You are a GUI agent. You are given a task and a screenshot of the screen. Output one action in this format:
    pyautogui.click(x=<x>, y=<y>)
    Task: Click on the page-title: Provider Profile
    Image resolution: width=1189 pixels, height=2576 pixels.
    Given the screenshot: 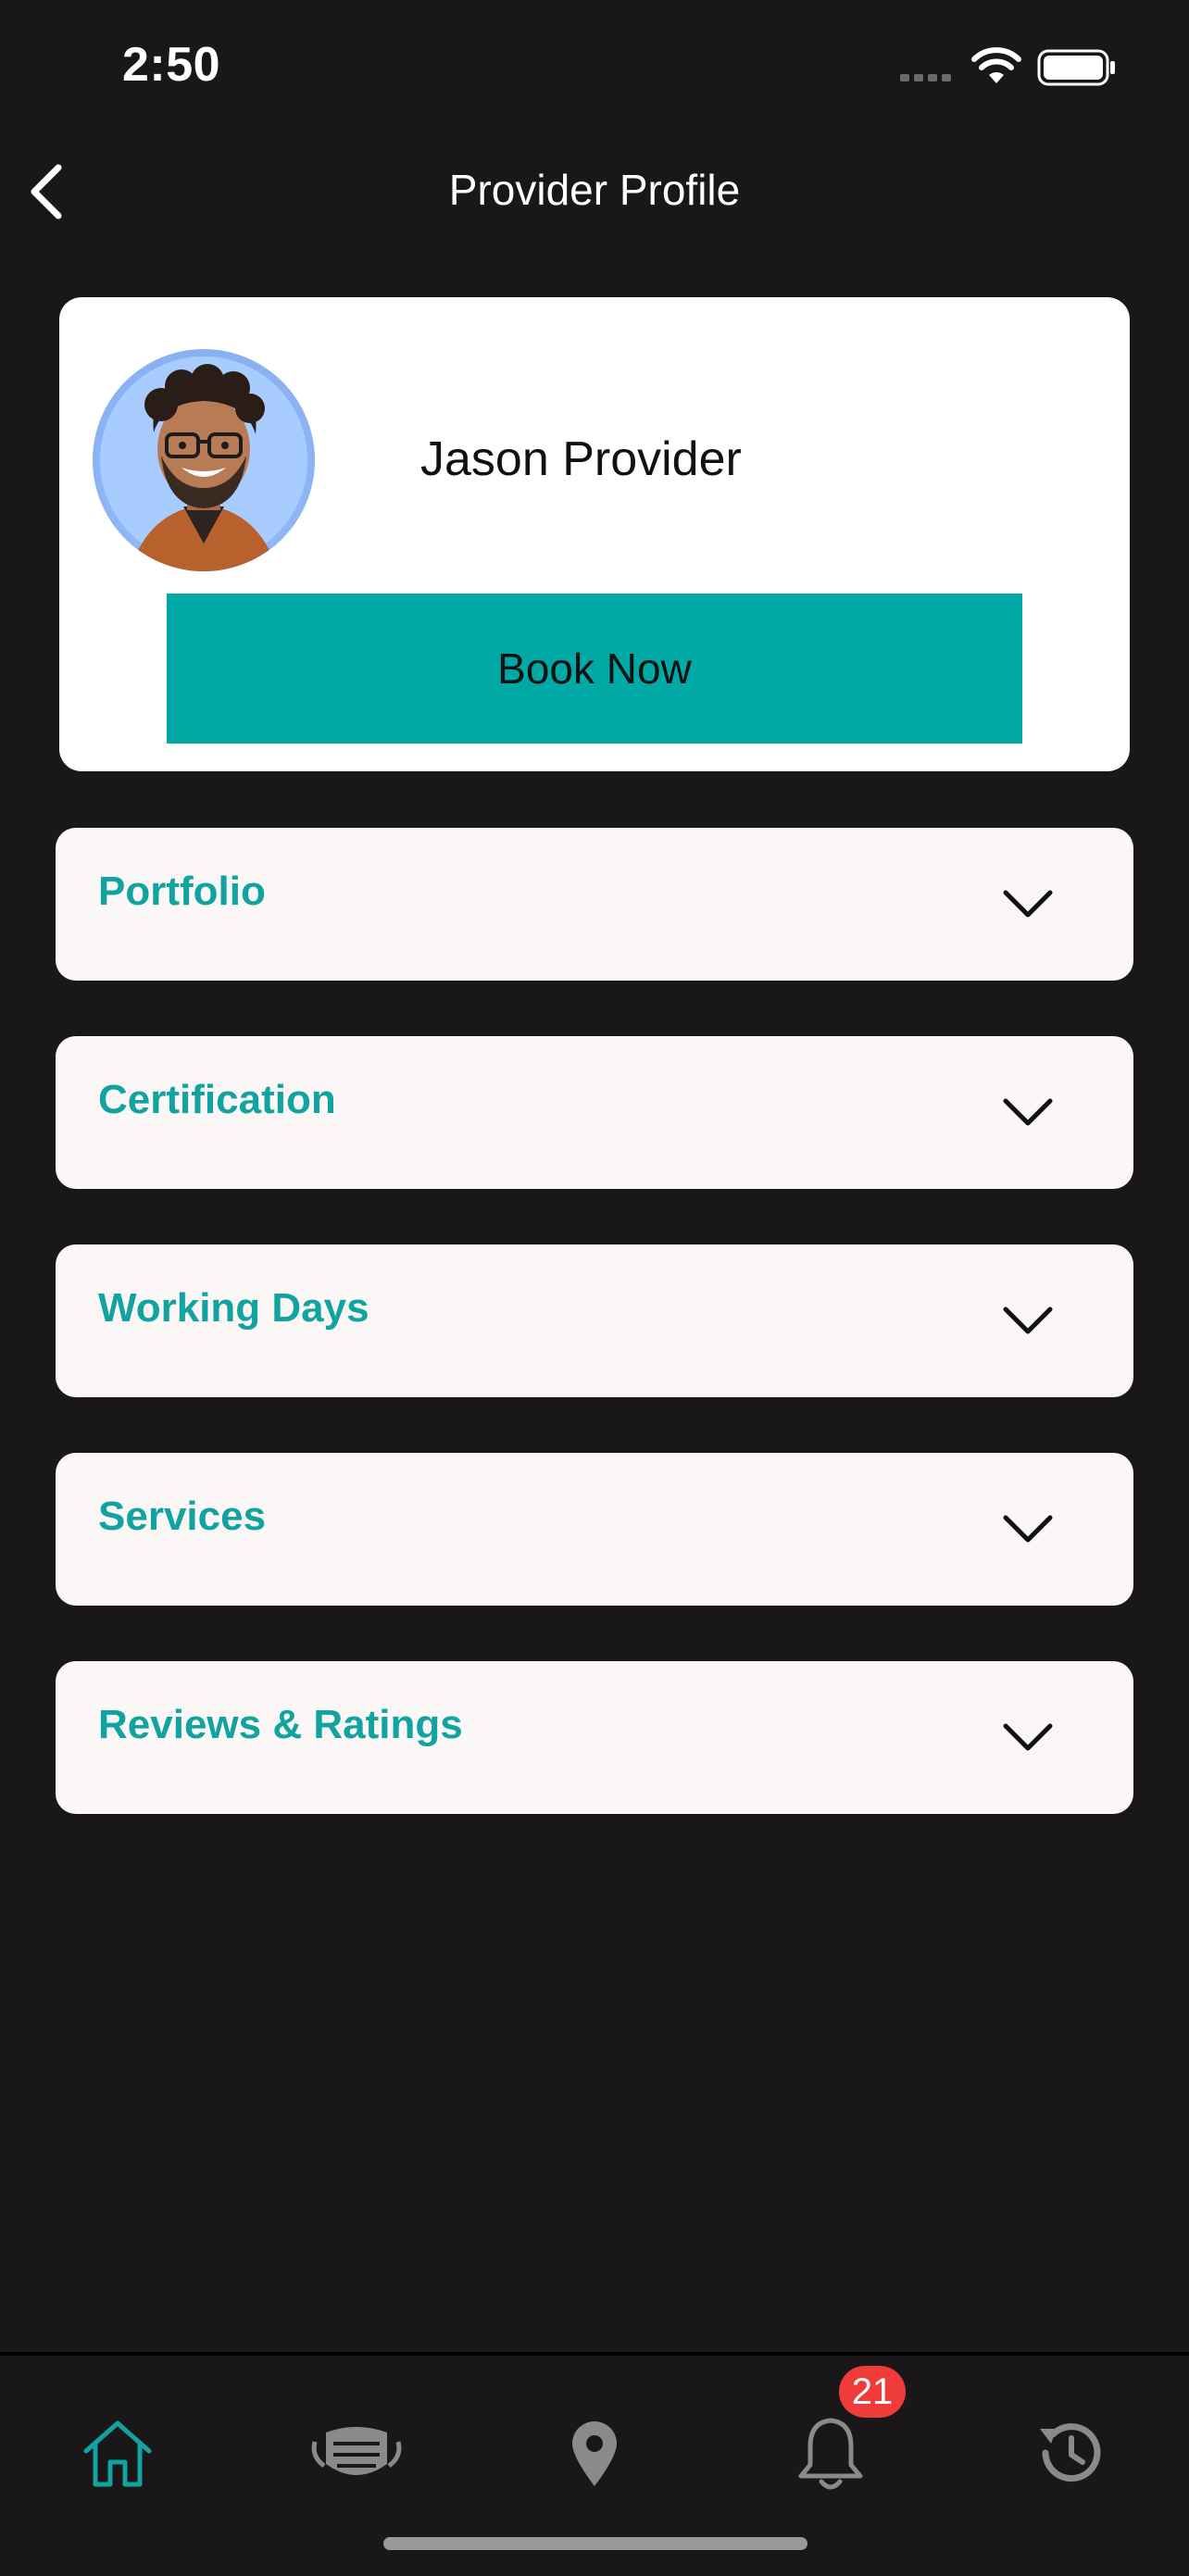 What is the action you would take?
    pyautogui.click(x=594, y=190)
    